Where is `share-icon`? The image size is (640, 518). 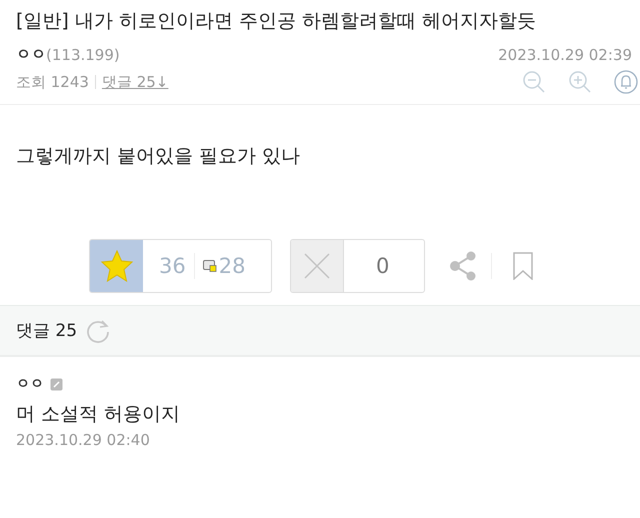
share-icon is located at coordinates (463, 266).